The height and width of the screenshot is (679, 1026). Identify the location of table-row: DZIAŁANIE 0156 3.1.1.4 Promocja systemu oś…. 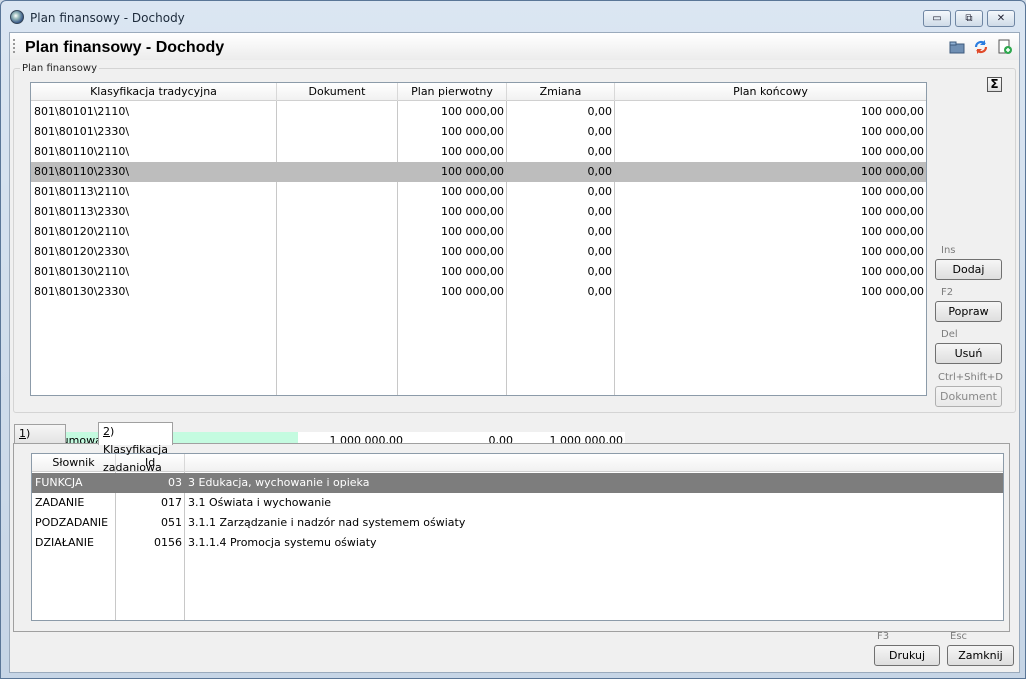
(517, 543).